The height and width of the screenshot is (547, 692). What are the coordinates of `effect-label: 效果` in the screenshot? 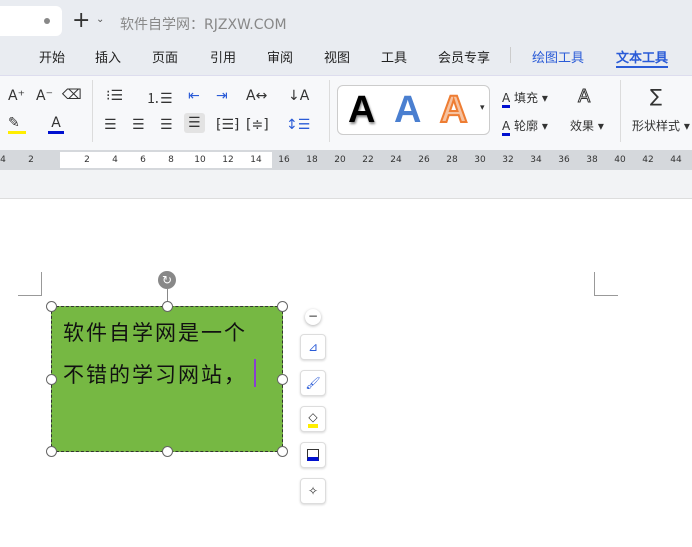 It's located at (582, 126).